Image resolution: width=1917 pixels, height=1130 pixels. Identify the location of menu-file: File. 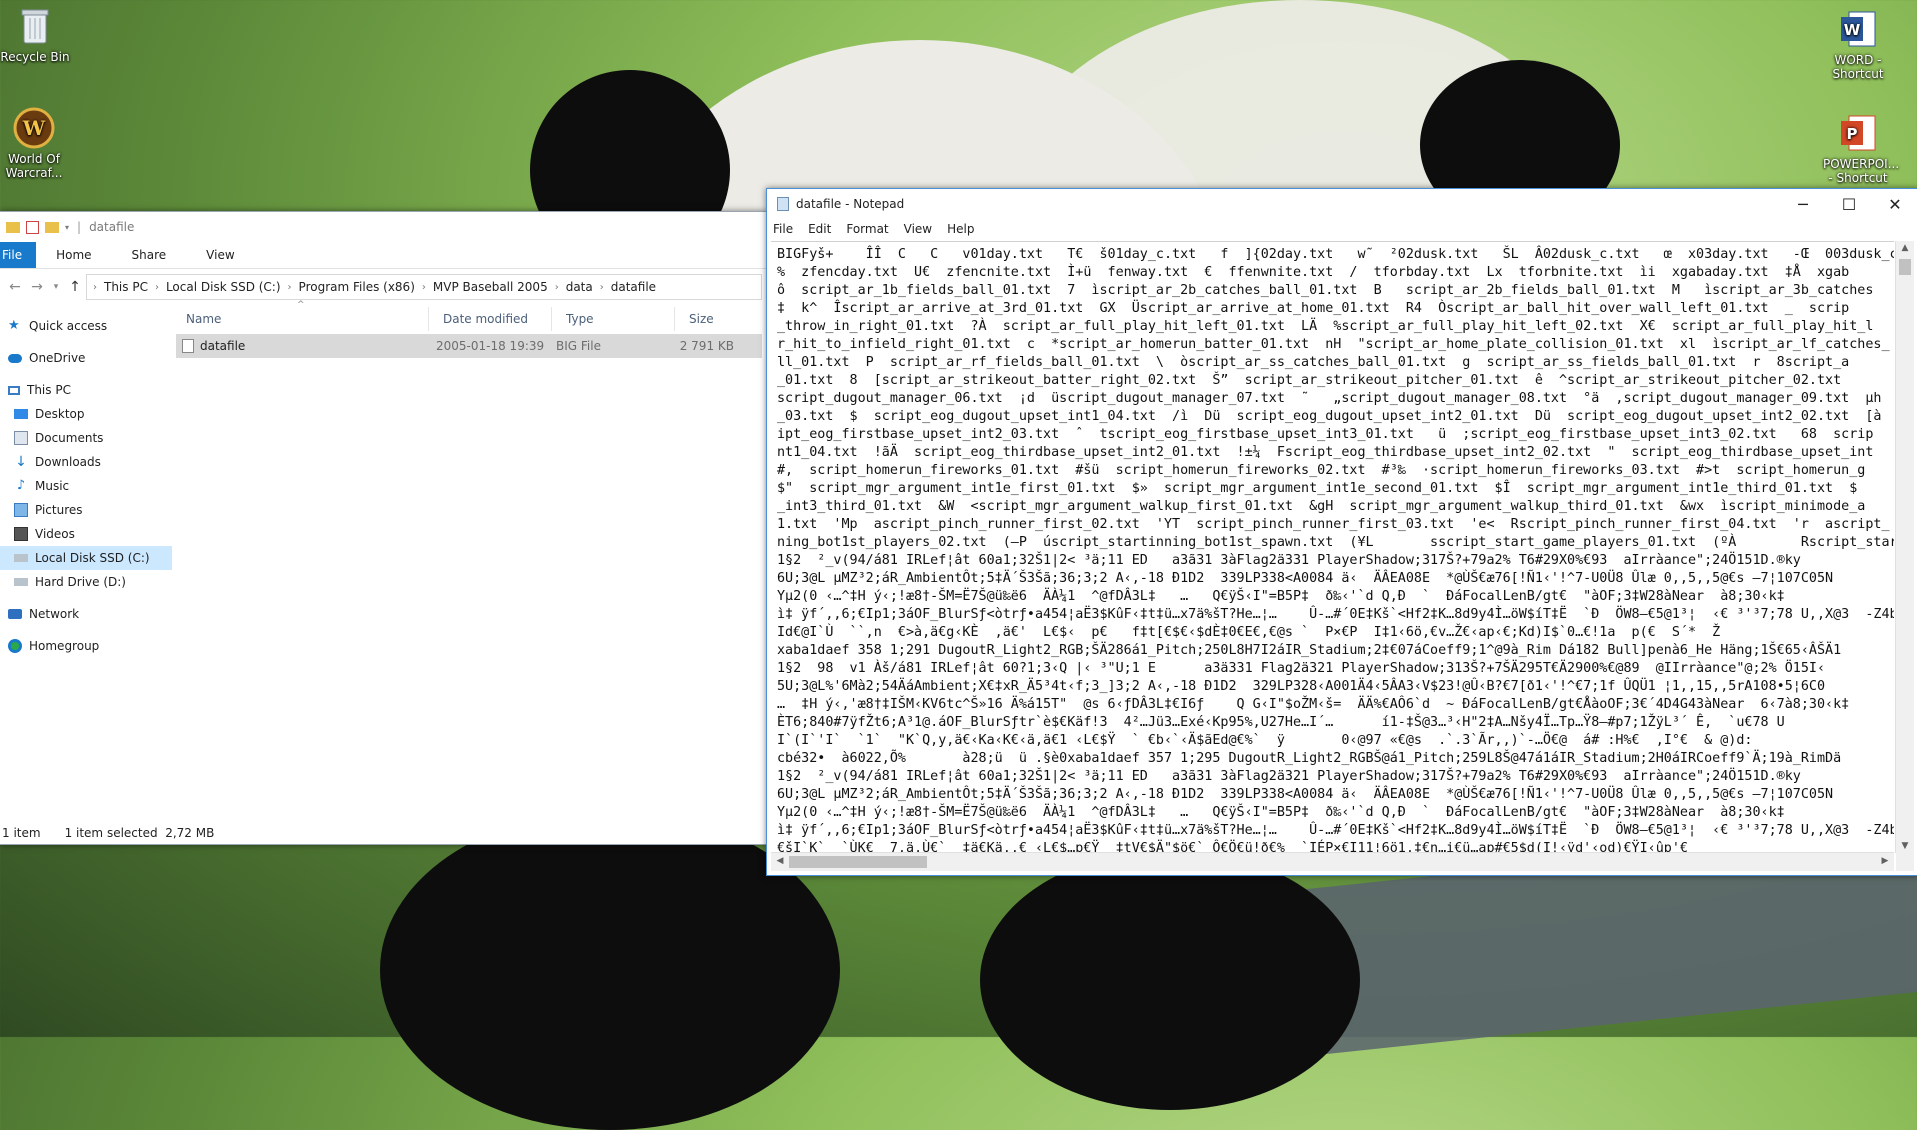
(783, 229).